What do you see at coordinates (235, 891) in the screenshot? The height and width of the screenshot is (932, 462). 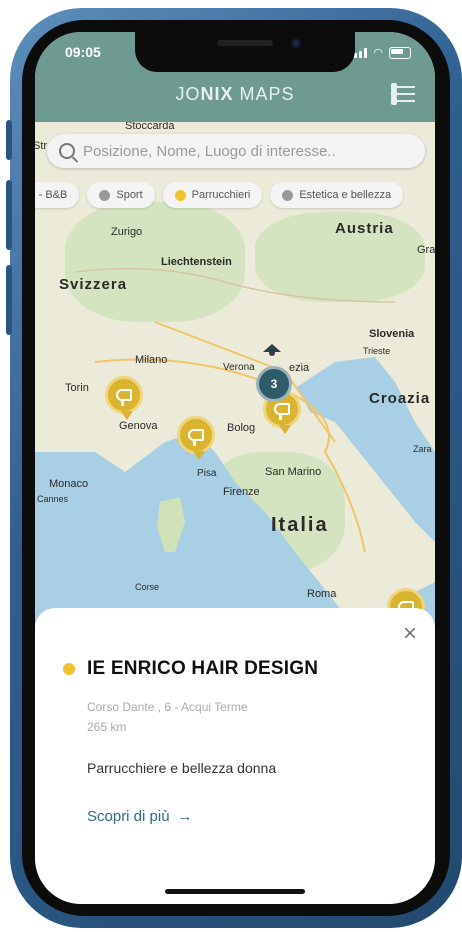 I see `home-indicator` at bounding box center [235, 891].